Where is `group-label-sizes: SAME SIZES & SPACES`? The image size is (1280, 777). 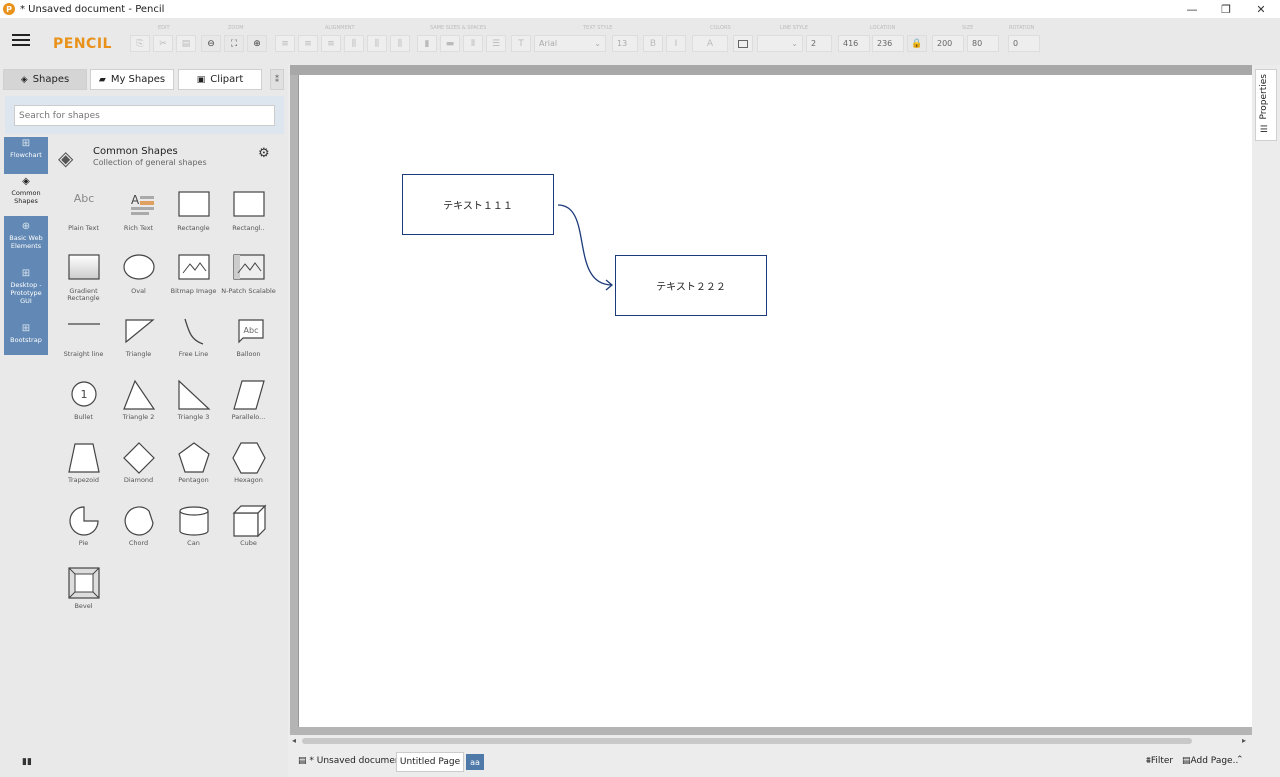
group-label-sizes: SAME SIZES & SPACES is located at coordinates (458, 28).